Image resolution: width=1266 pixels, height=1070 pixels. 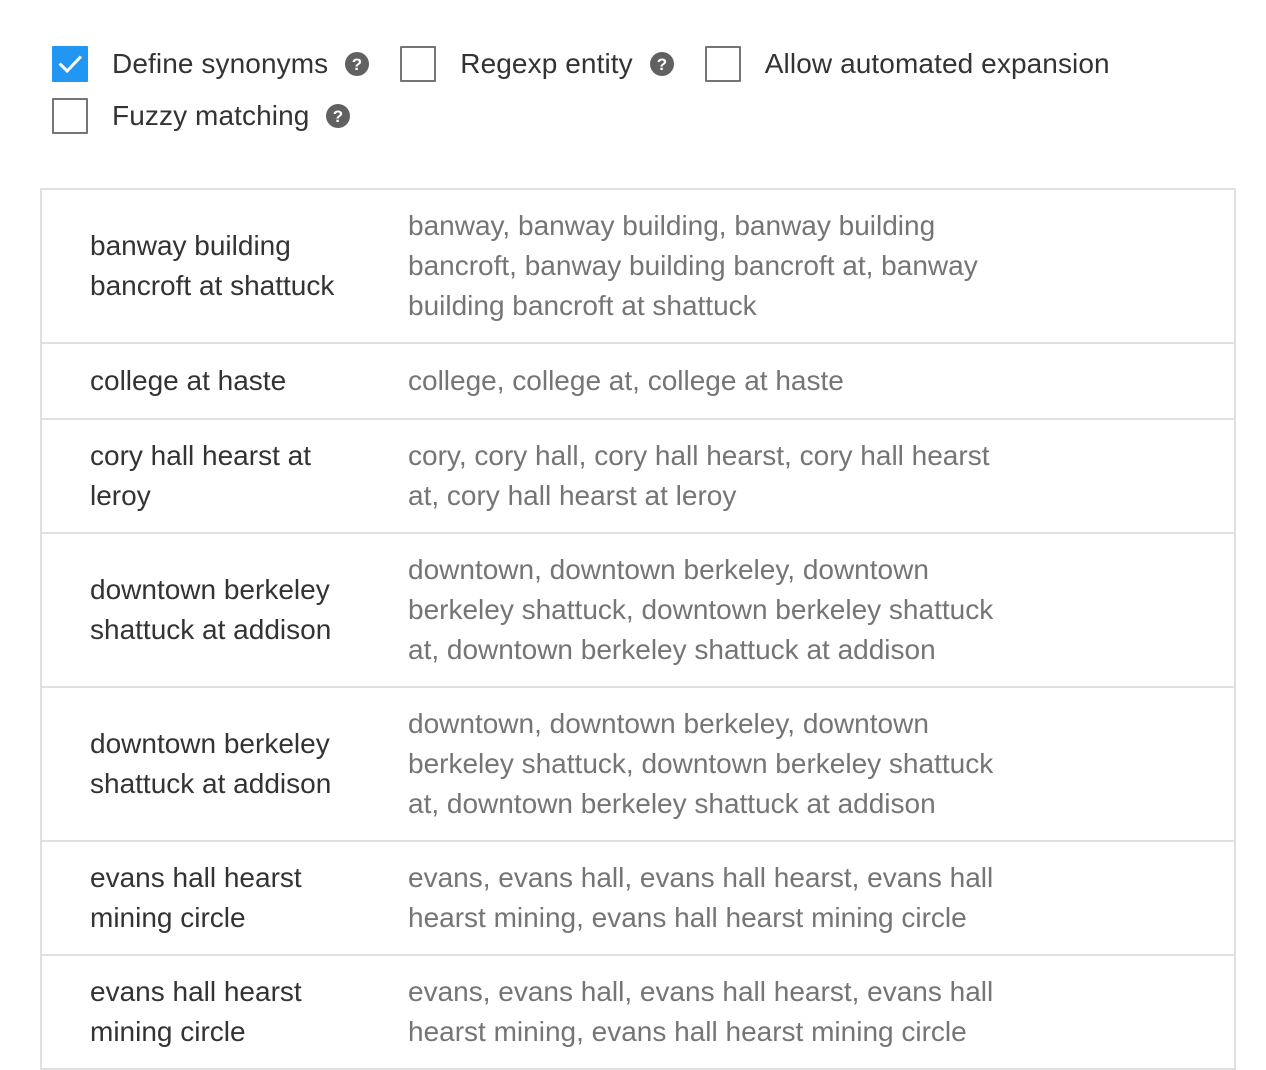 I want to click on regexp-entity-help-icon: ?, so click(x=662, y=64).